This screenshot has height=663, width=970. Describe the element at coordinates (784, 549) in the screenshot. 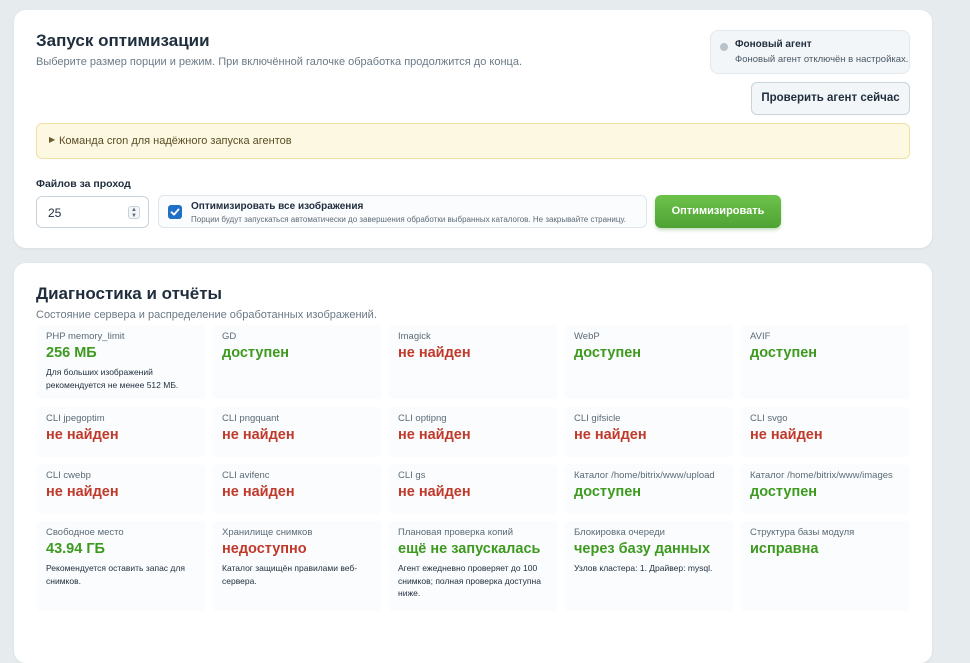

I see `diagnostic-value: исправна` at that location.